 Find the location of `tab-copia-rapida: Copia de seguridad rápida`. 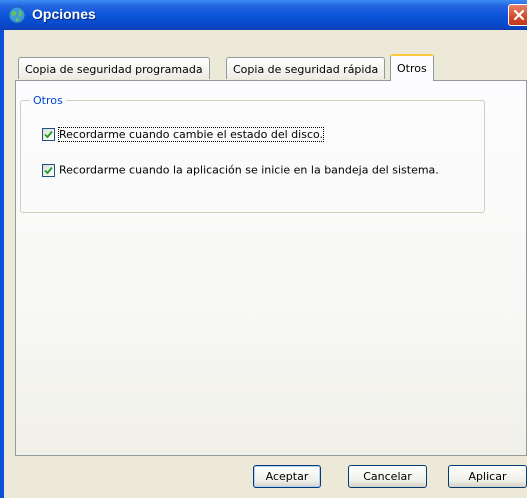

tab-copia-rapida: Copia de seguridad rápida is located at coordinates (306, 68).